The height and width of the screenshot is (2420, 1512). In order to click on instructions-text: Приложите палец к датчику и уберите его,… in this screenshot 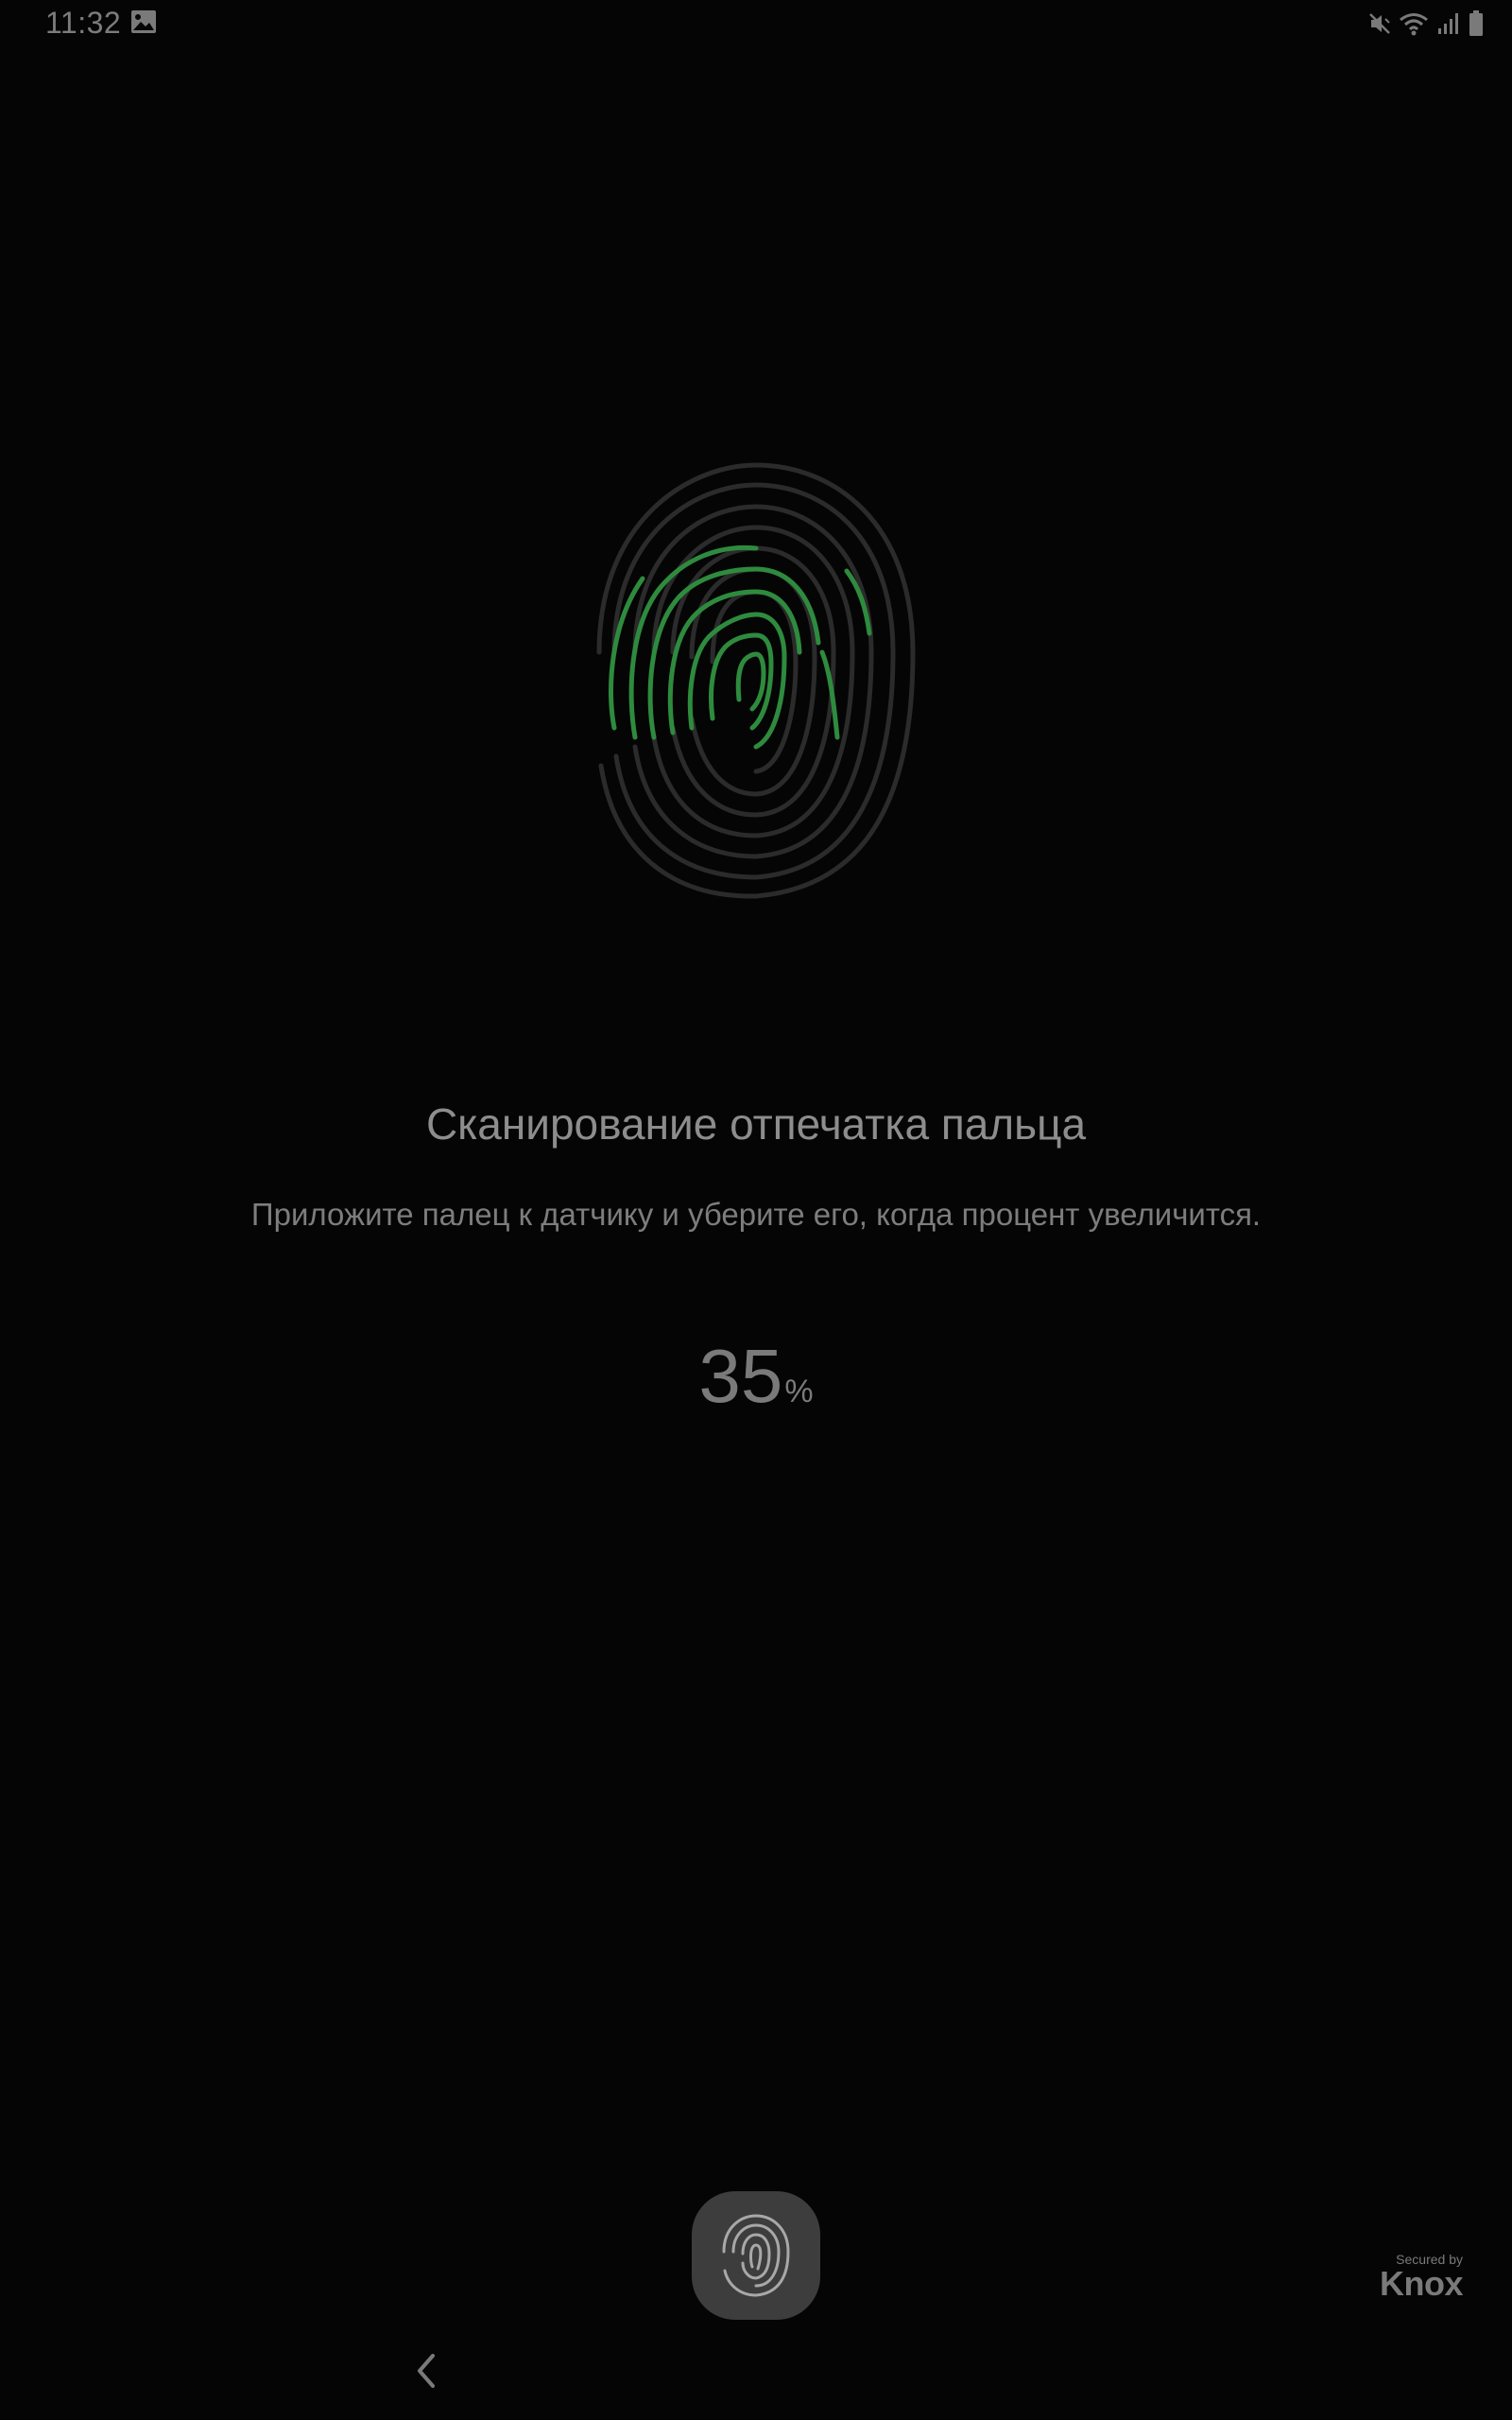, I will do `click(756, 1214)`.